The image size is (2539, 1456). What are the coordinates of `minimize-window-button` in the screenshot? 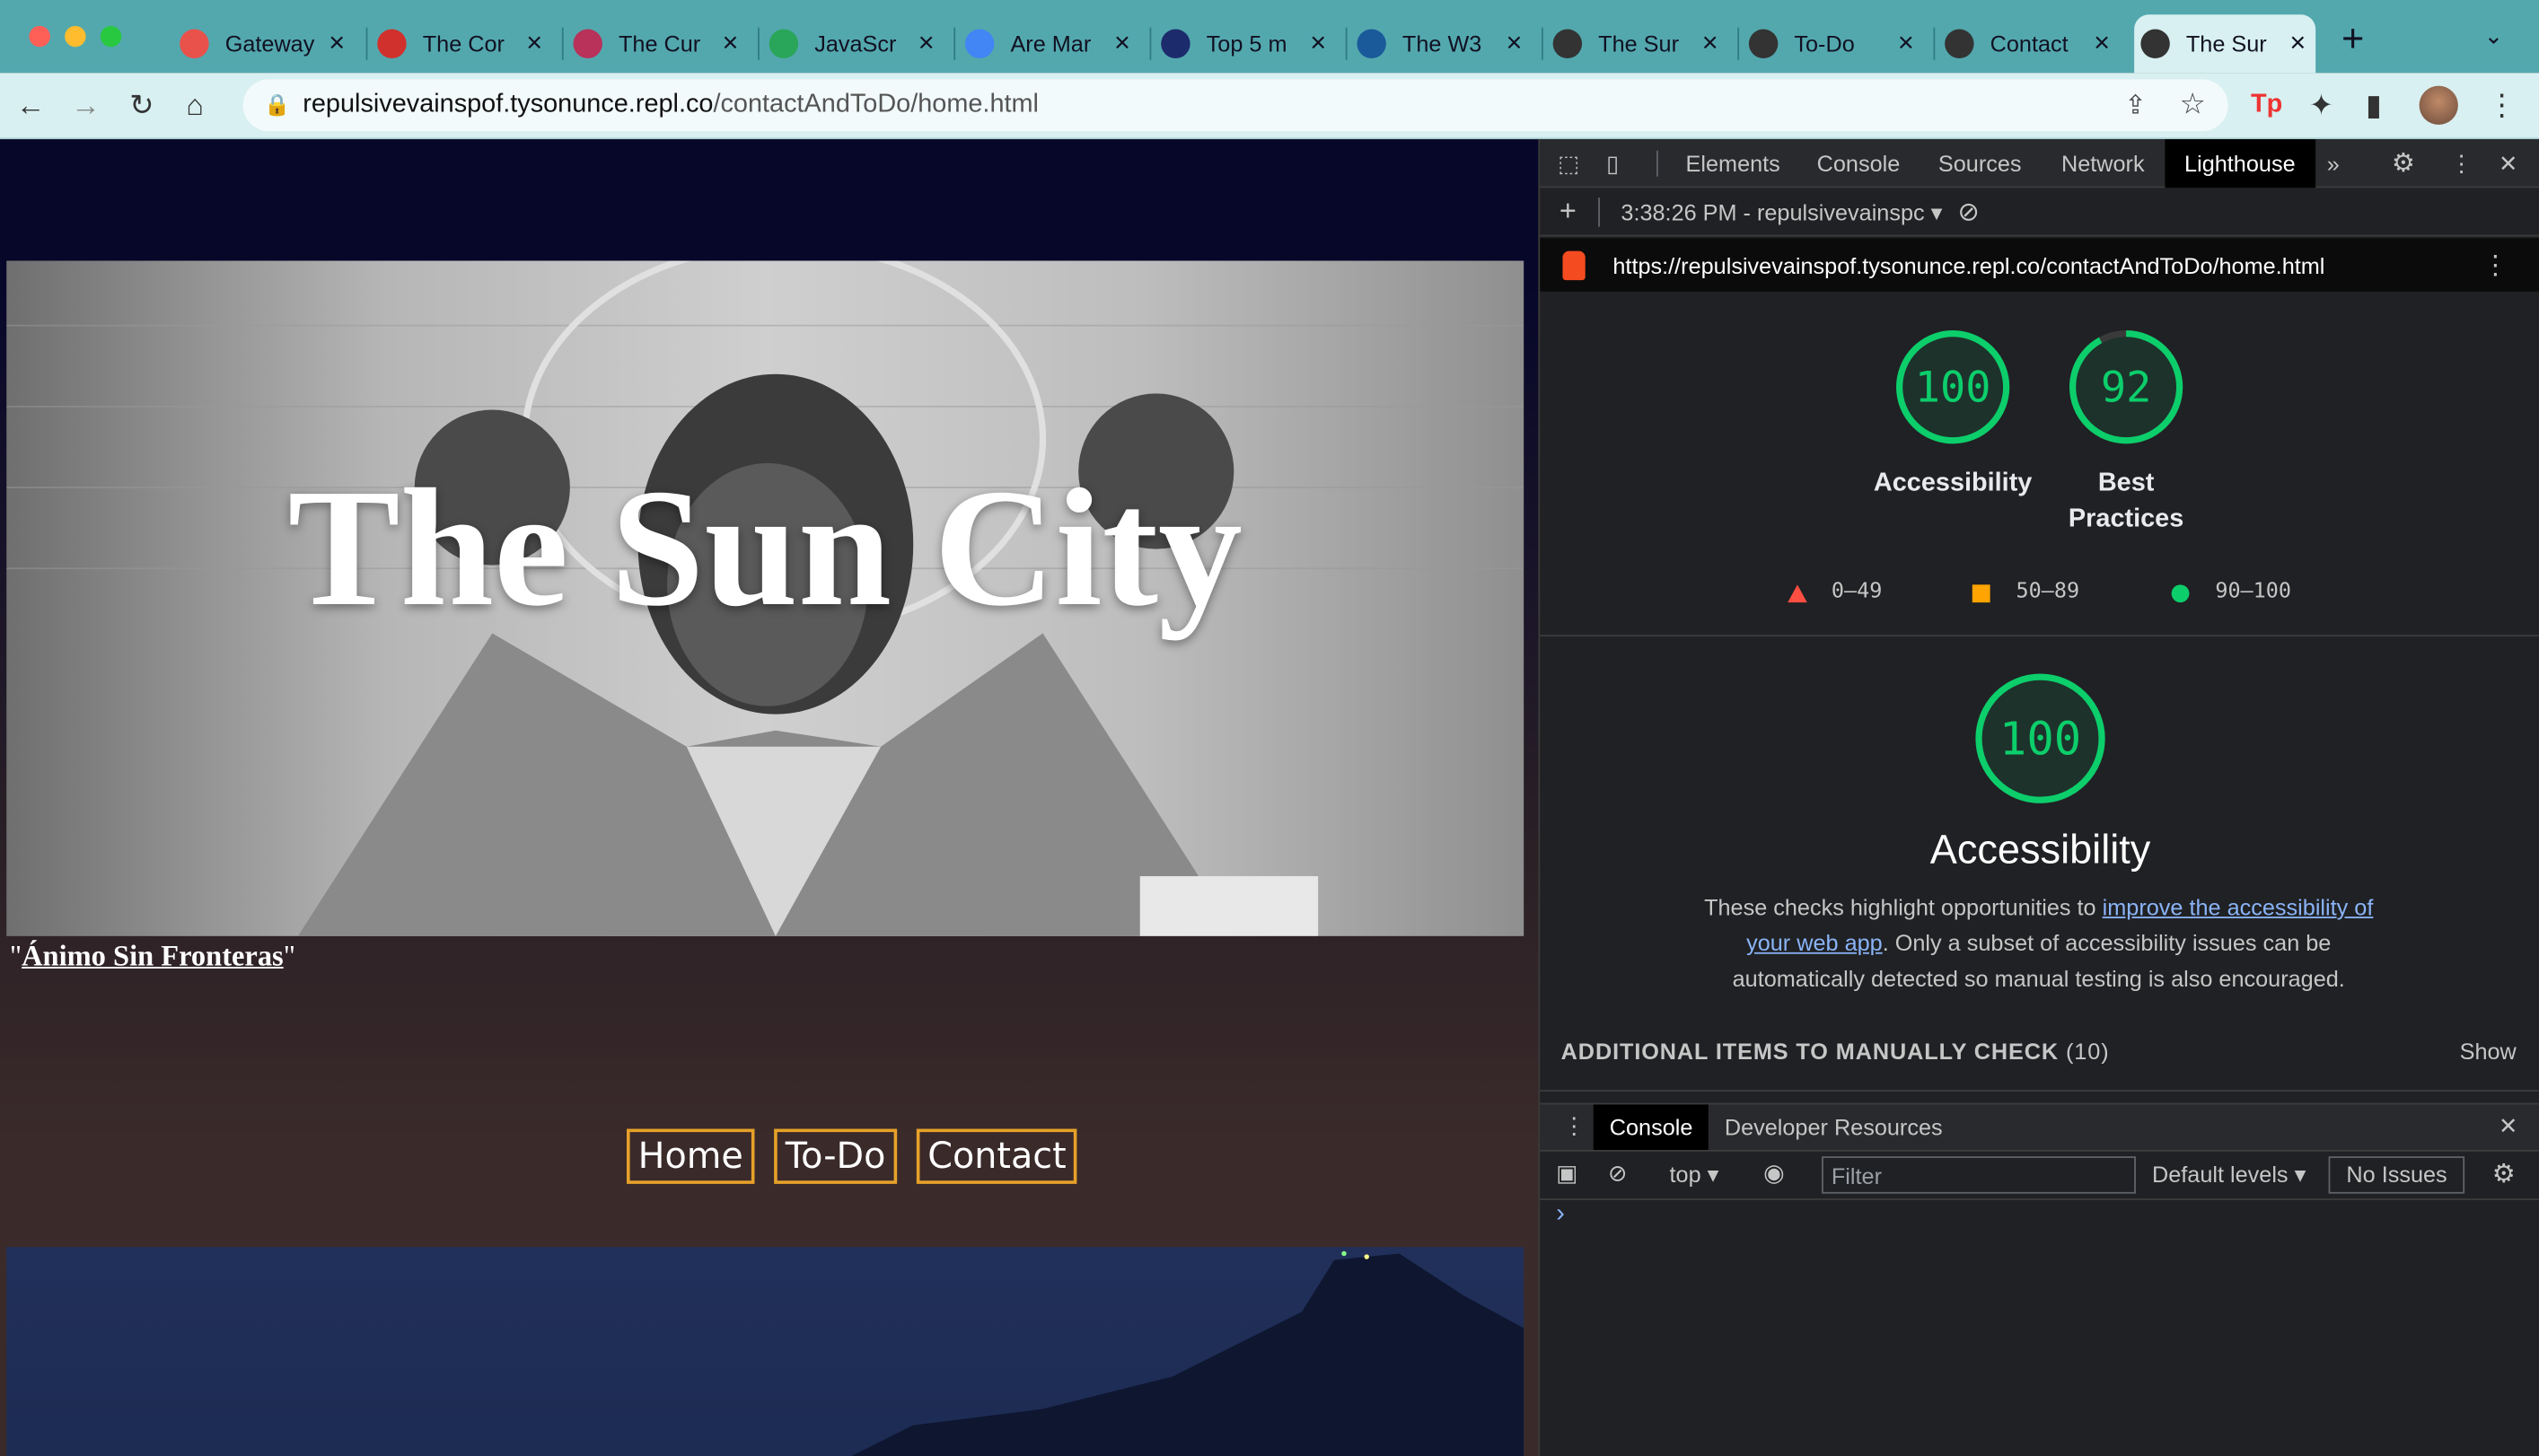 It's located at (76, 37).